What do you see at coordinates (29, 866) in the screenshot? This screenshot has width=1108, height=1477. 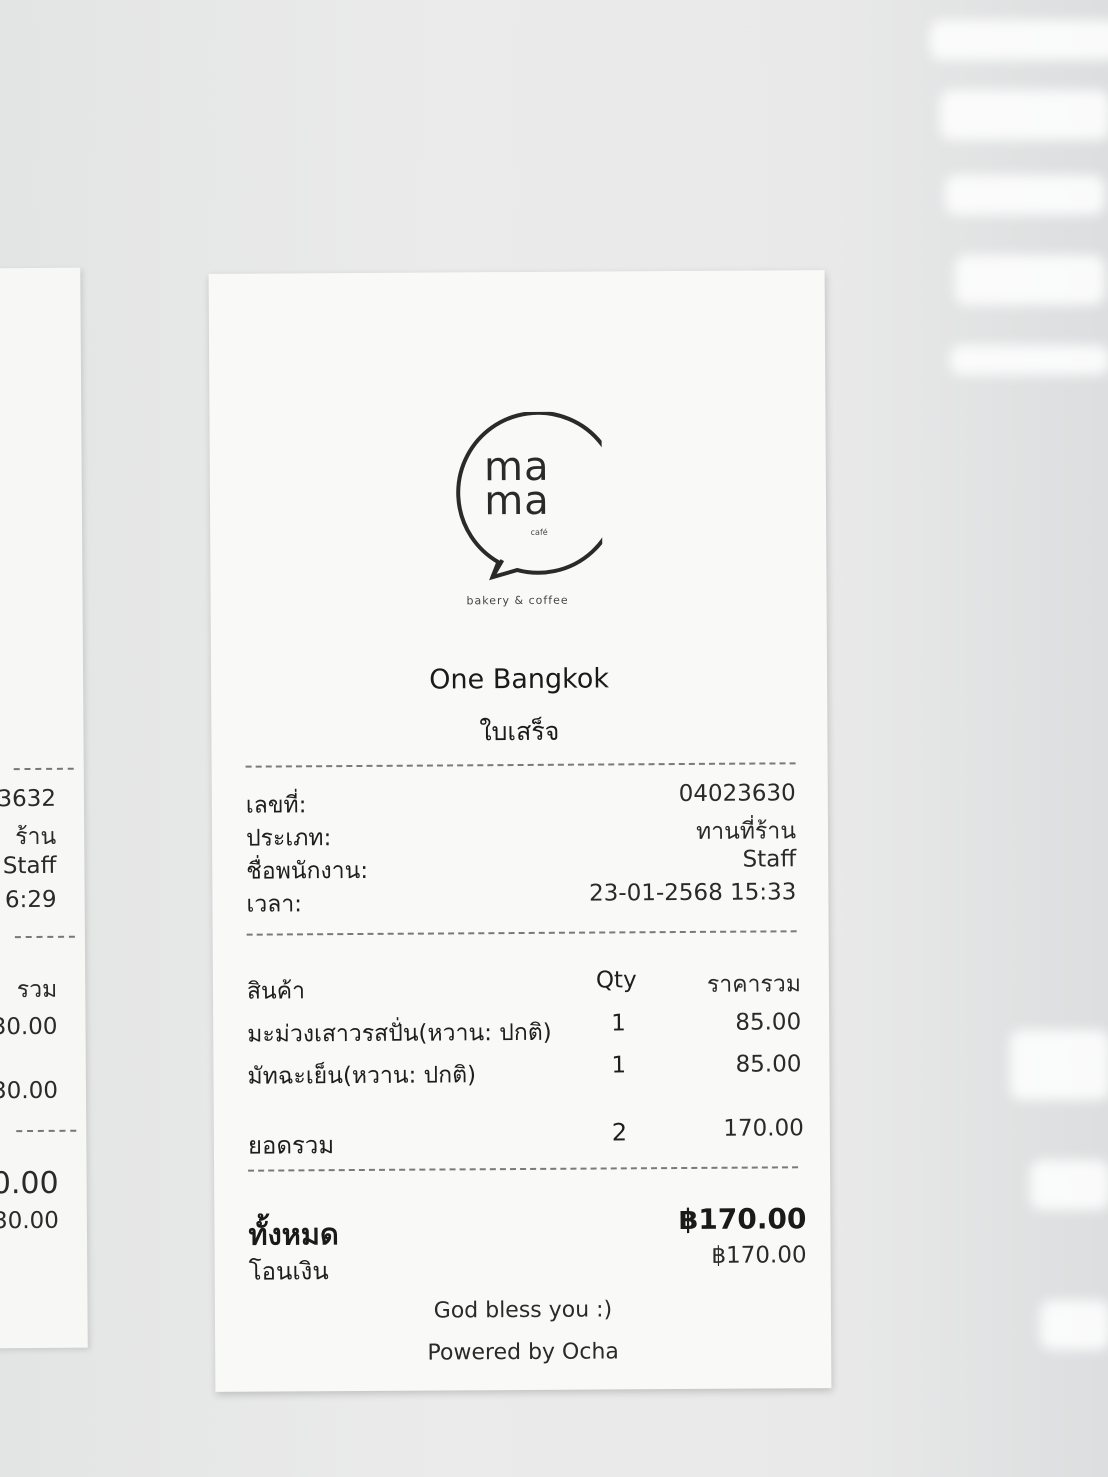 I see `receipt-fragment: Staff` at bounding box center [29, 866].